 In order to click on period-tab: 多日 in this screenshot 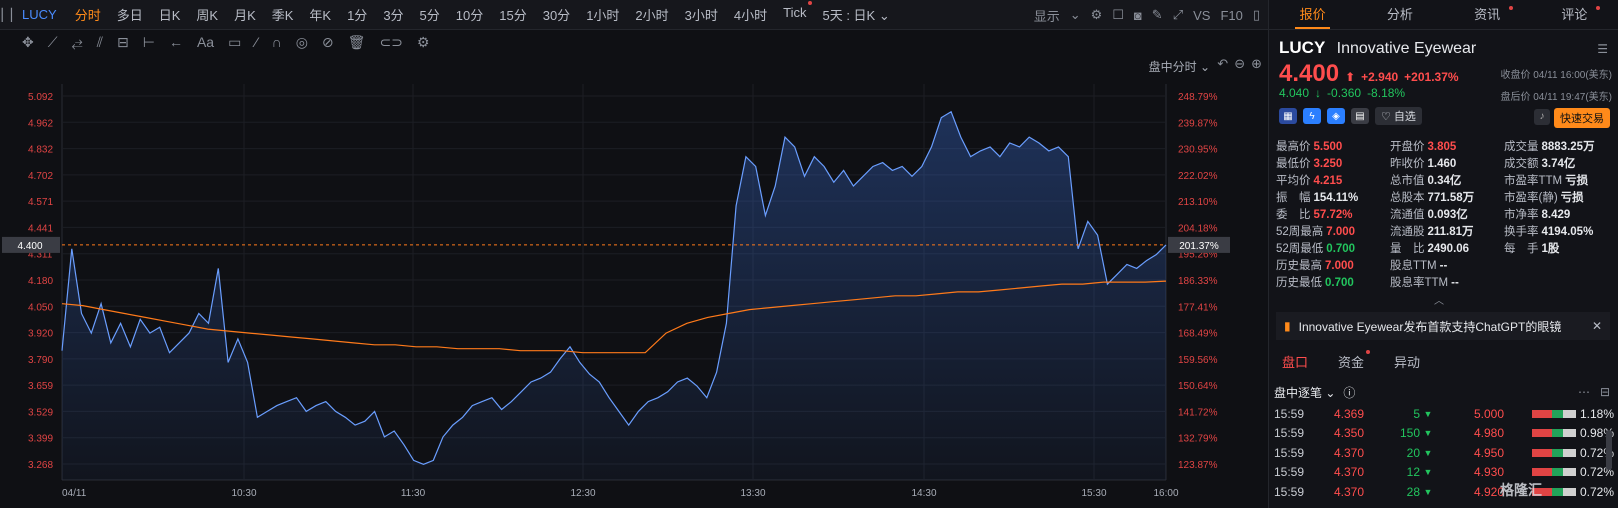, I will do `click(130, 14)`.